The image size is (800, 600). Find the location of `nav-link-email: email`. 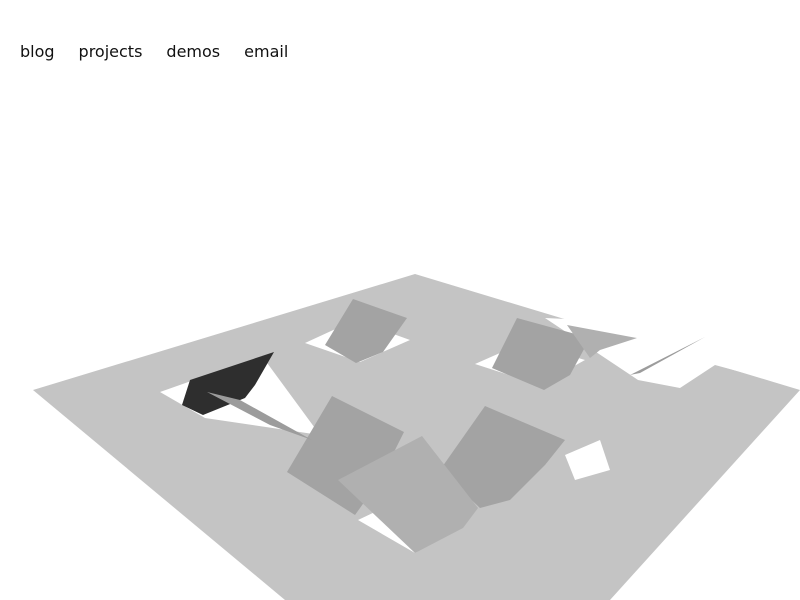

nav-link-email: email is located at coordinates (266, 52).